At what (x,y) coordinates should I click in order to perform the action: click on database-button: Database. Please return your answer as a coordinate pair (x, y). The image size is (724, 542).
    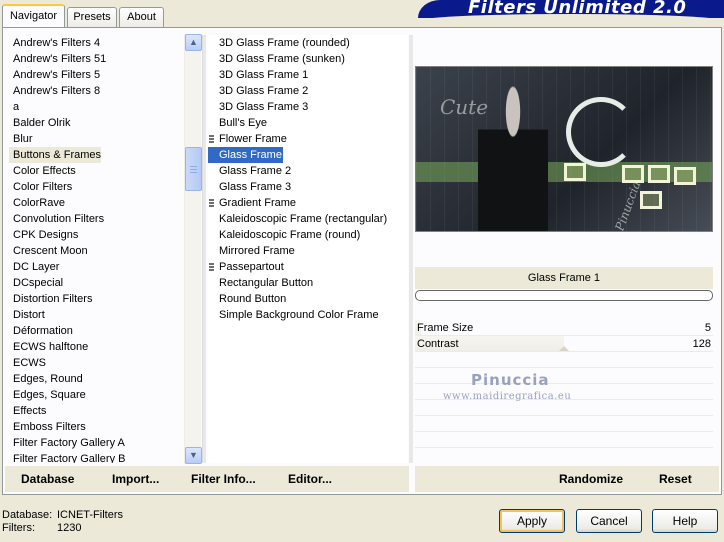
    Looking at the image, I should click on (47, 479).